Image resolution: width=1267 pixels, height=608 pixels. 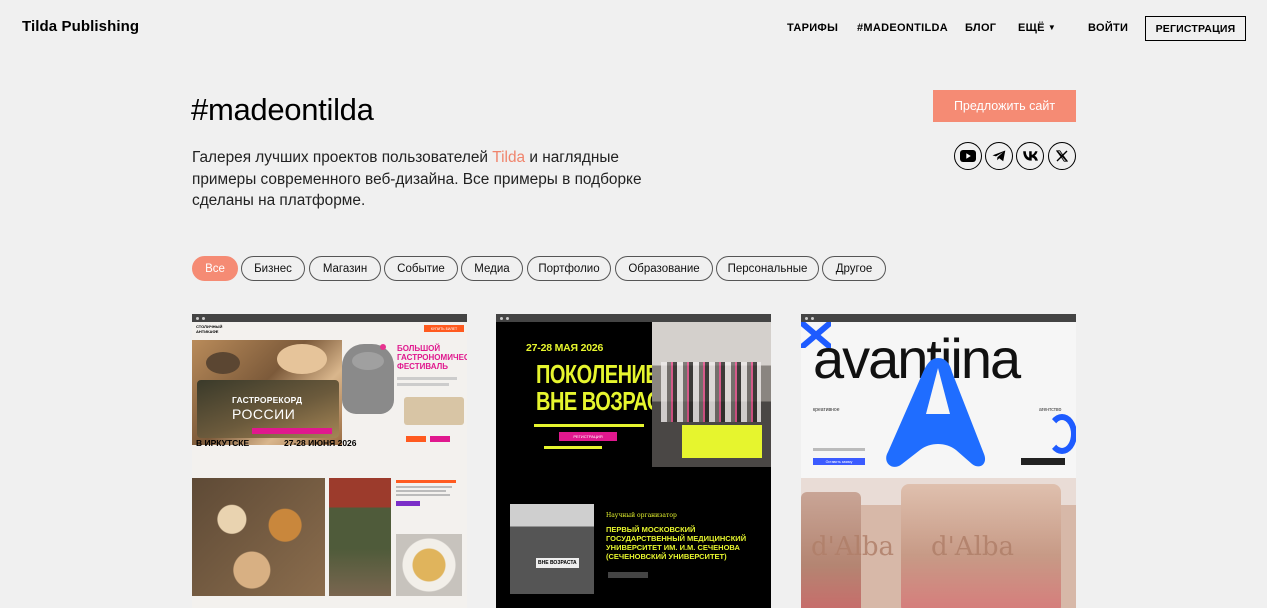 I want to click on card2-university-logo, so click(x=628, y=575).